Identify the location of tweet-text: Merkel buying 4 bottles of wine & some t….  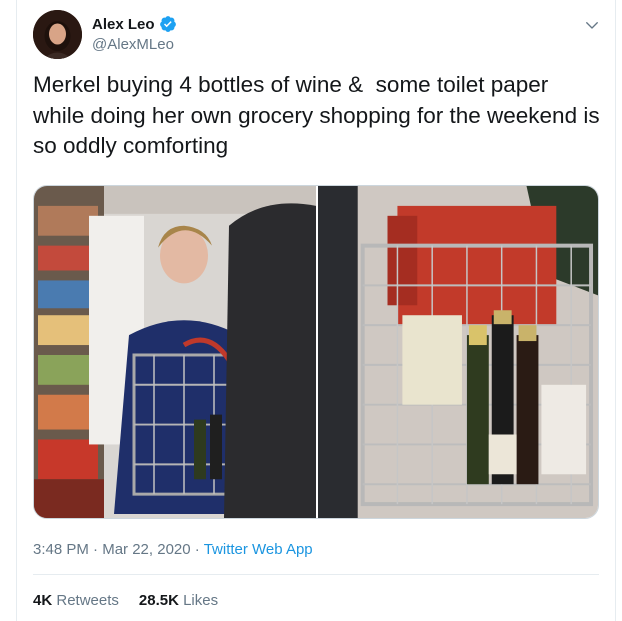
(319, 115).